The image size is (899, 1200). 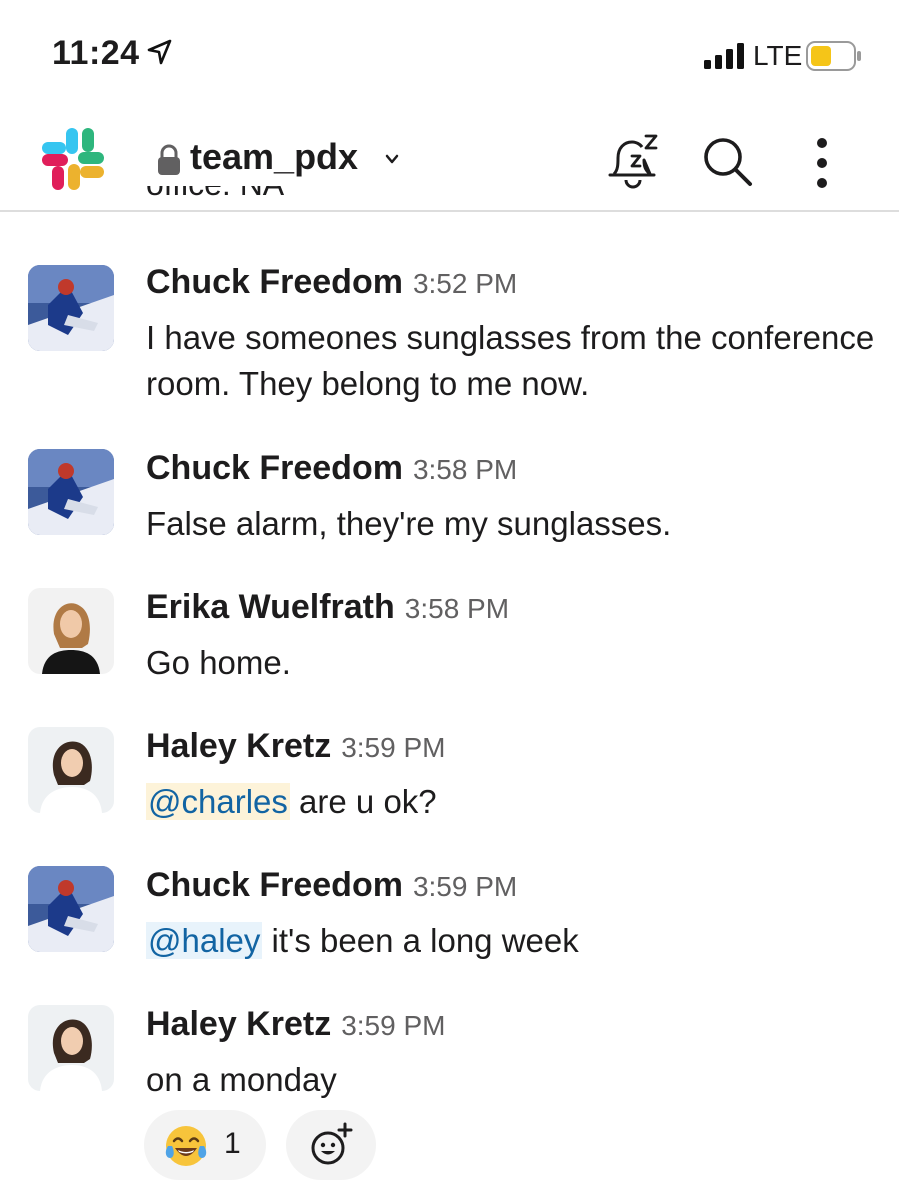 I want to click on channel-name: team_pdx, so click(x=274, y=157).